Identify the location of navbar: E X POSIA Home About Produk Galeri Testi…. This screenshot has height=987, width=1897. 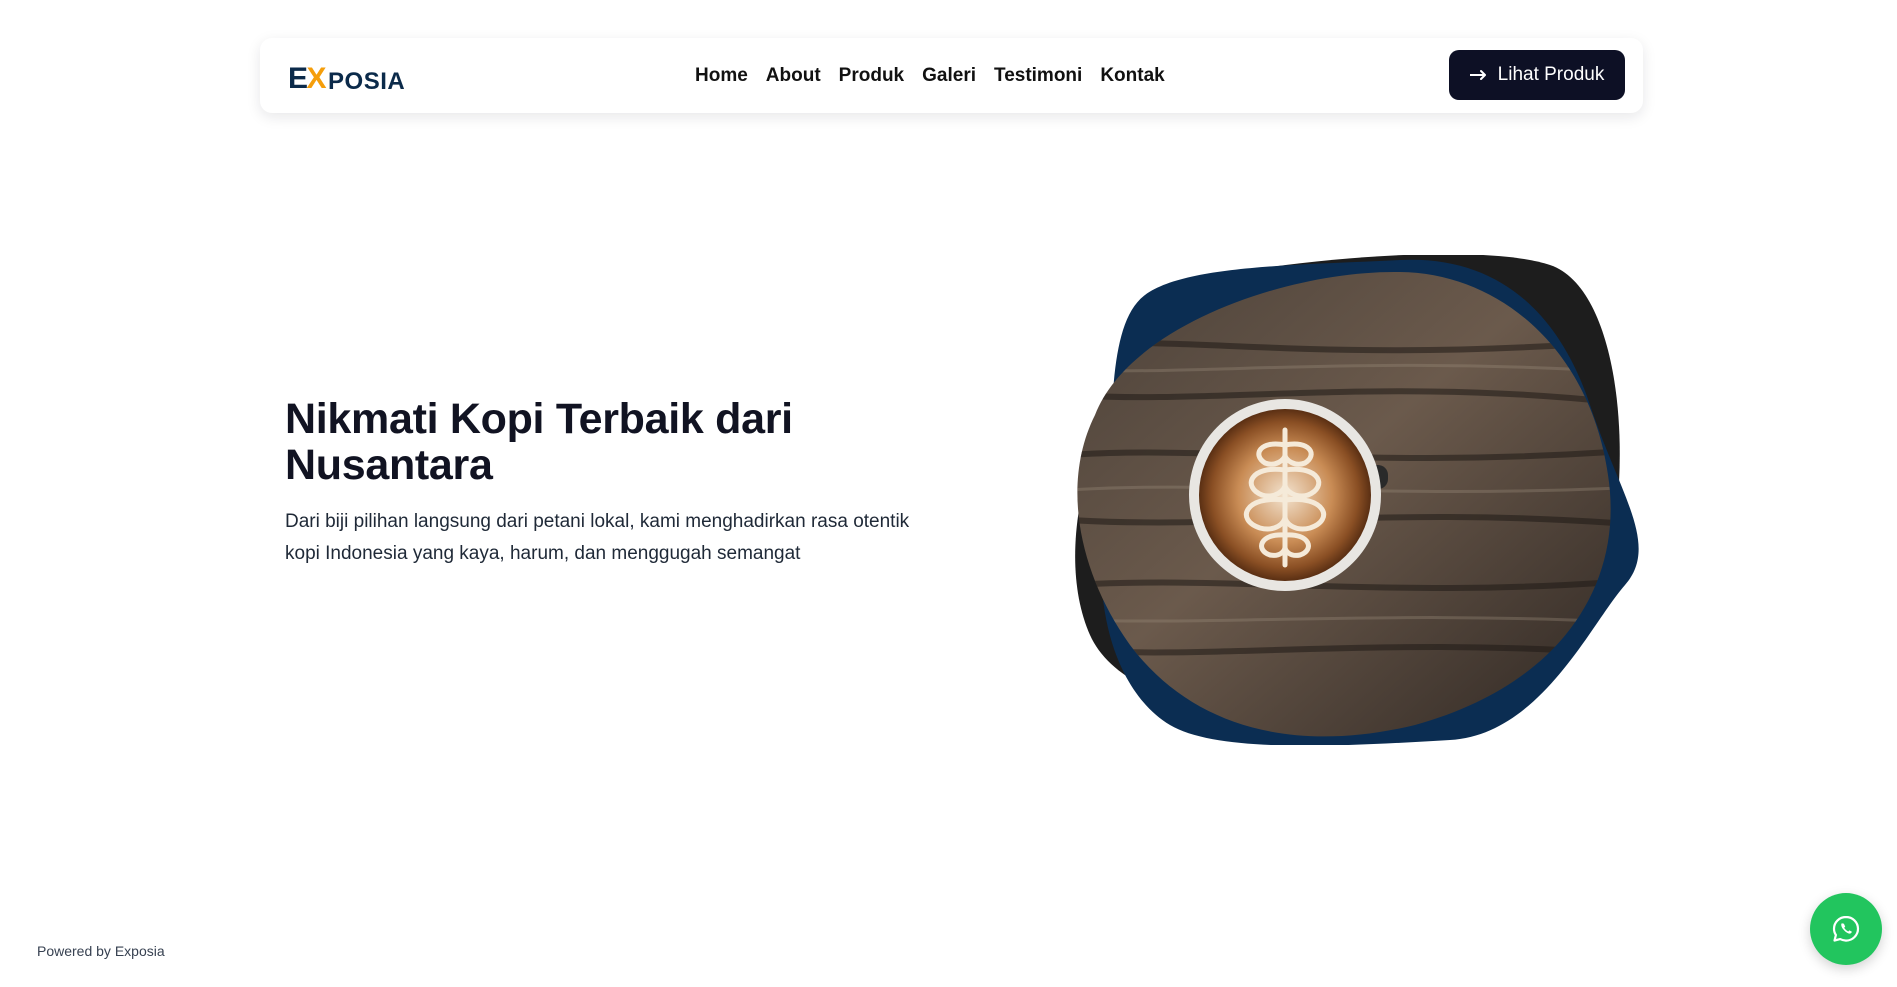
(951, 75).